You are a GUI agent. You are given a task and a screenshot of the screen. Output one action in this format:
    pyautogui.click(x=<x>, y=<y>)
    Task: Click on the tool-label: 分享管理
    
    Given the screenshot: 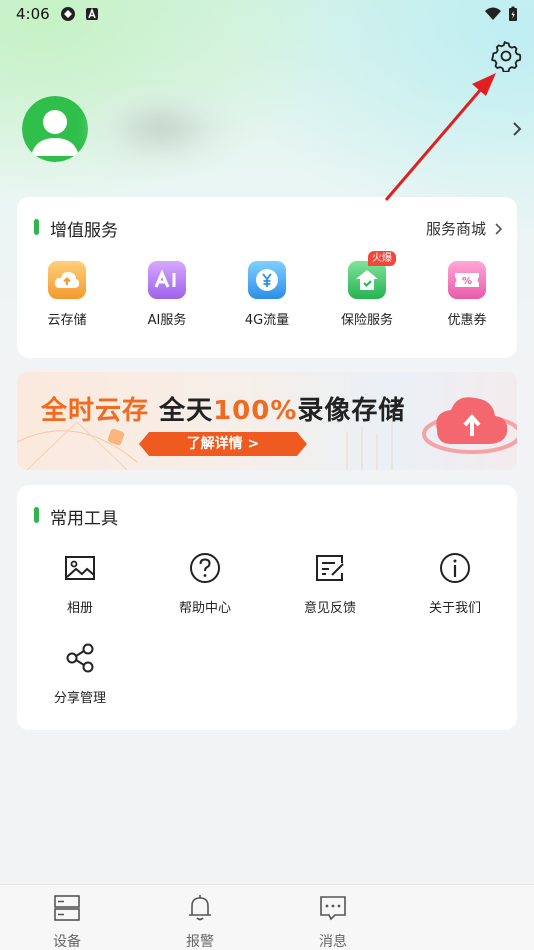 What is the action you would take?
    pyautogui.click(x=79, y=698)
    